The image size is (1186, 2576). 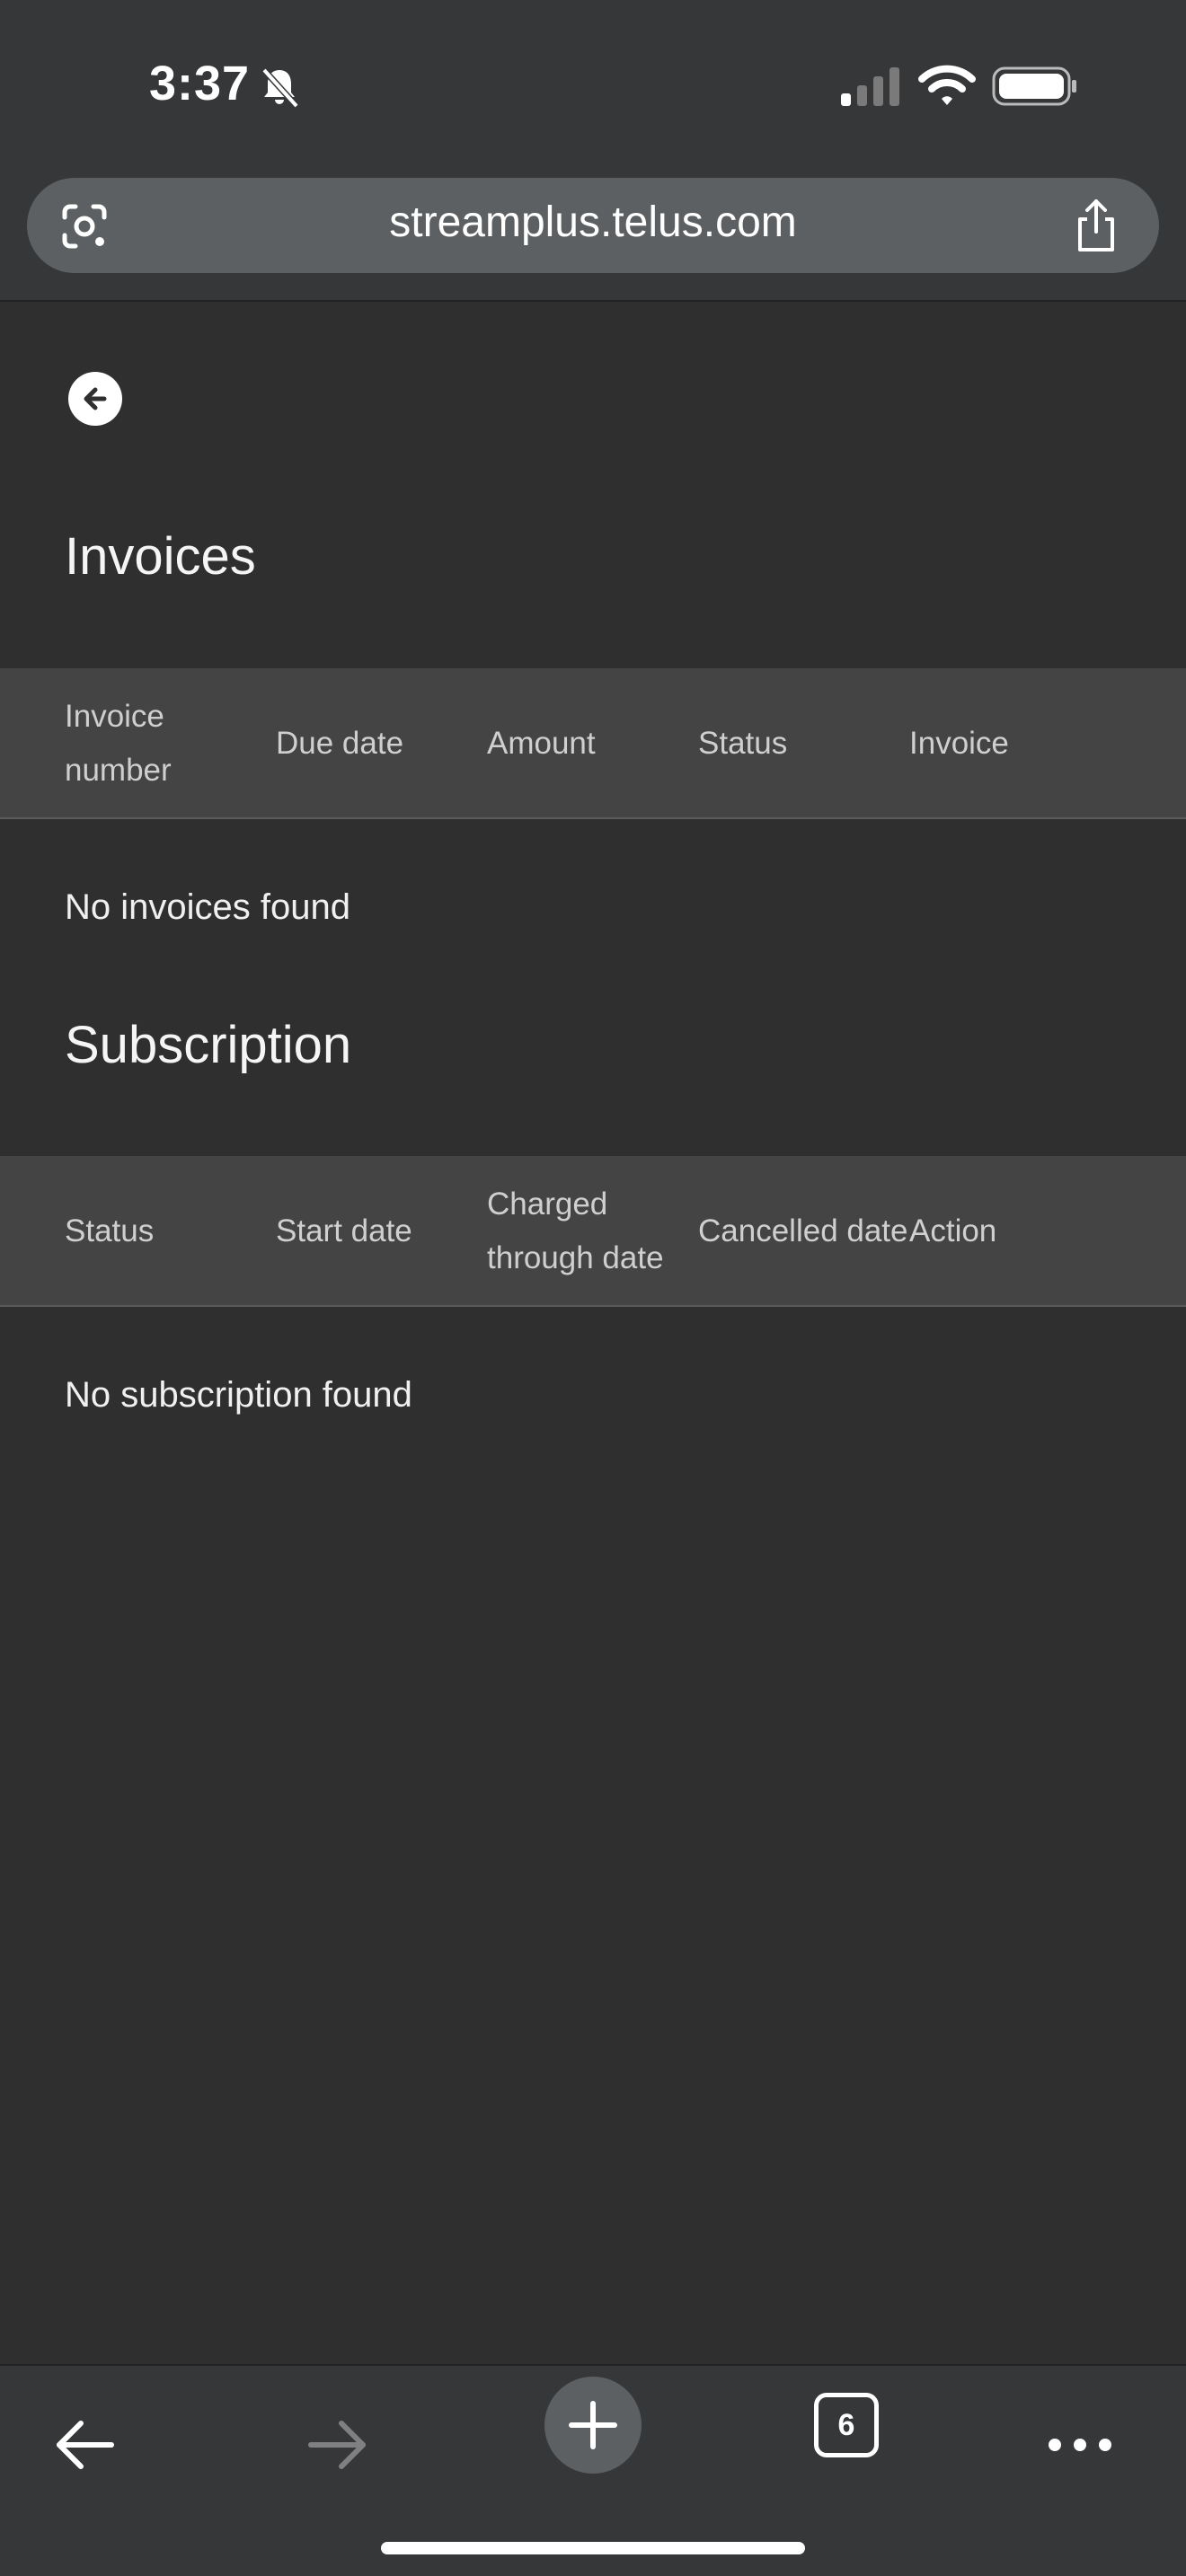 What do you see at coordinates (541, 743) in the screenshot?
I see `column-header: Amount` at bounding box center [541, 743].